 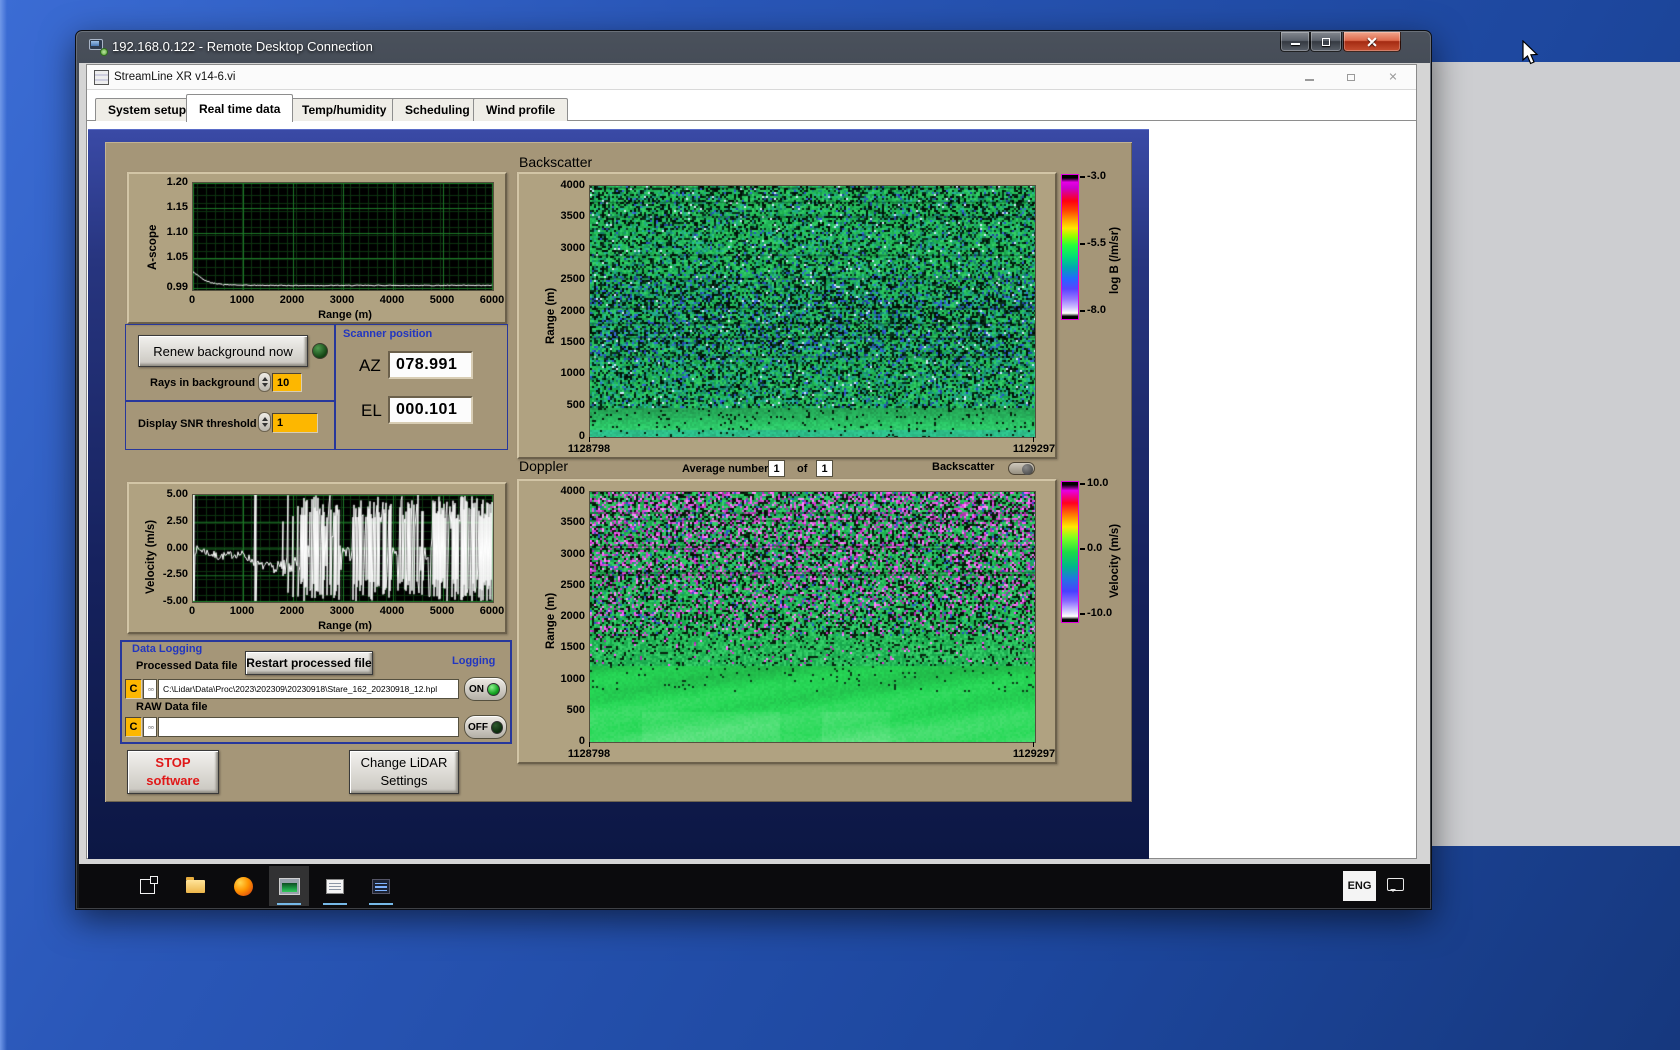 I want to click on rdp-close-button, so click(x=1372, y=42).